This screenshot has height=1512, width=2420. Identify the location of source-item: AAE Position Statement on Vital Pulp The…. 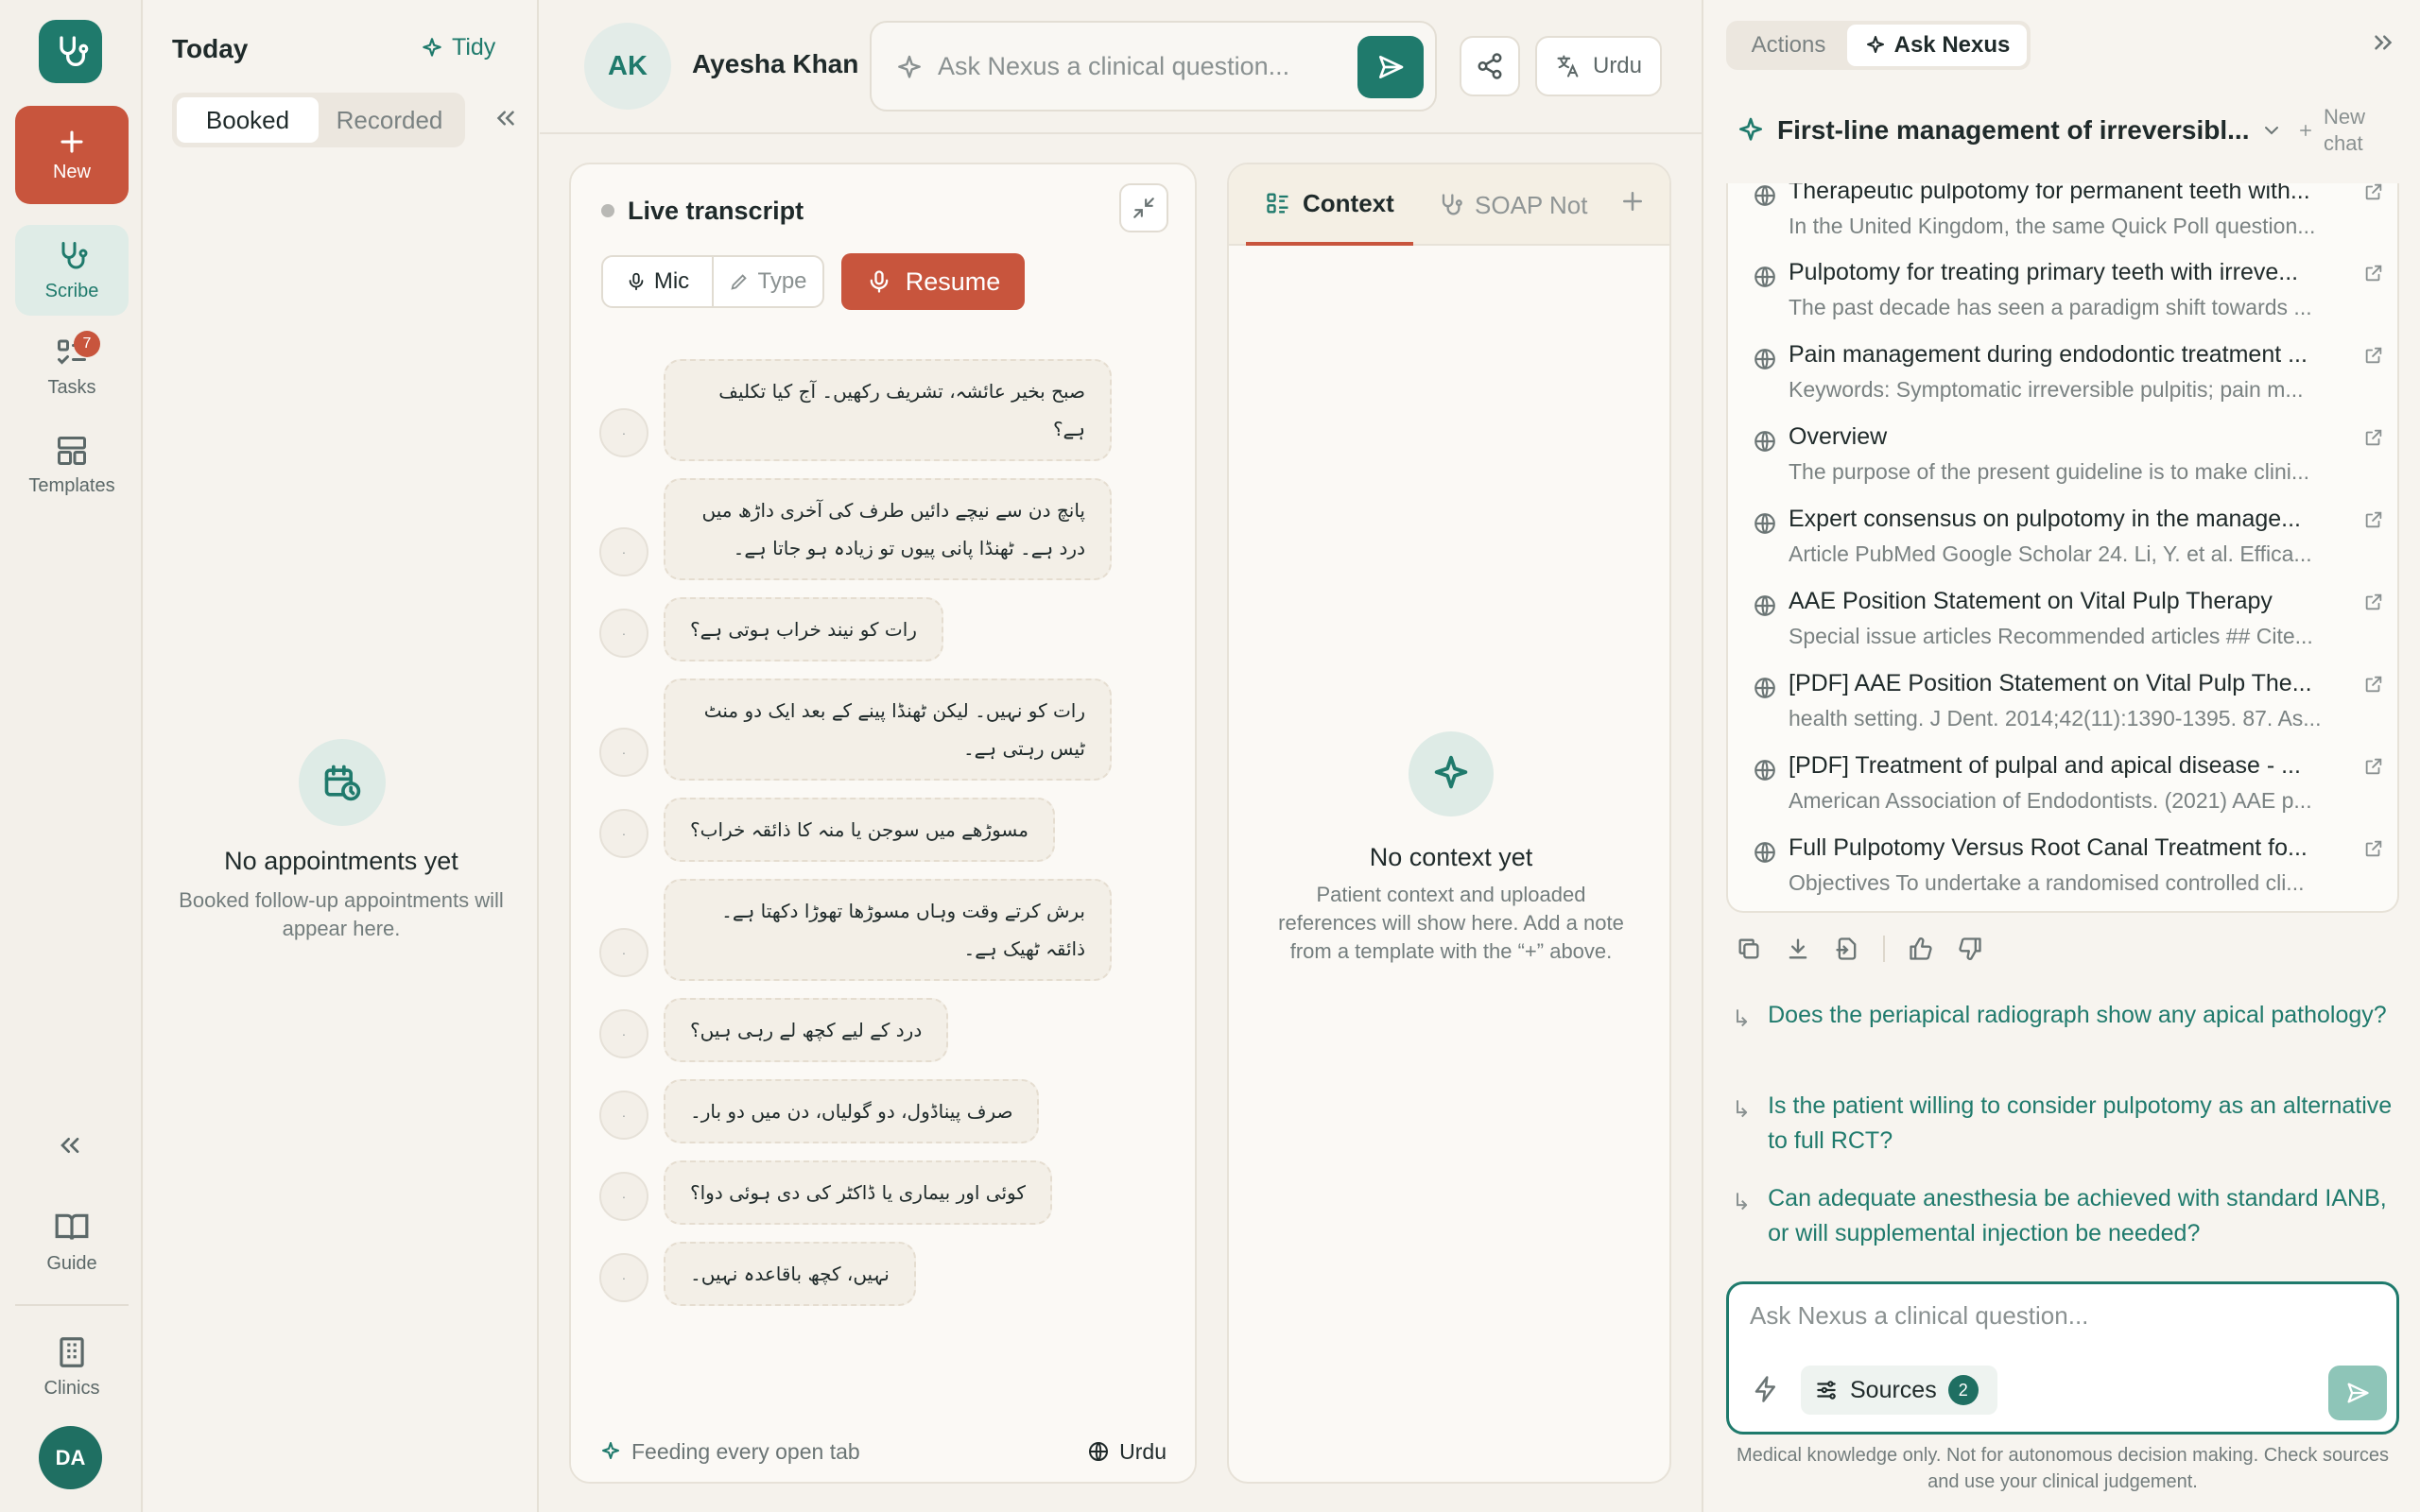
(2062, 623).